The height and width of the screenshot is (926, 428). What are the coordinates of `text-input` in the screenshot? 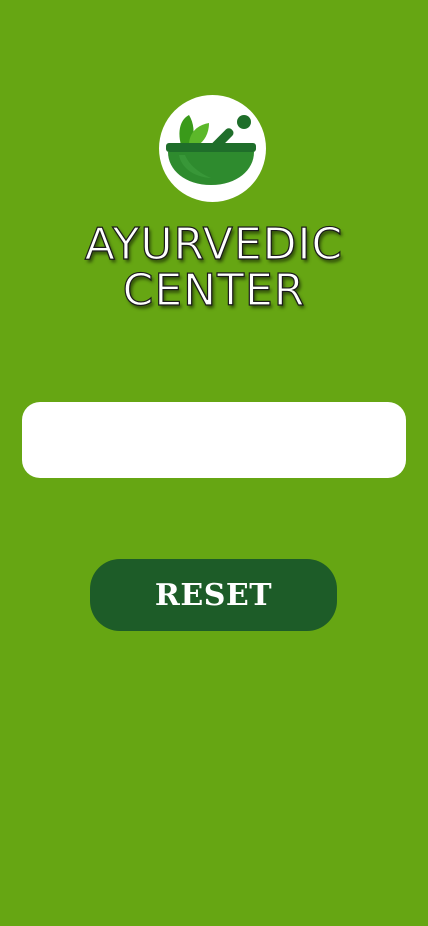 It's located at (214, 440).